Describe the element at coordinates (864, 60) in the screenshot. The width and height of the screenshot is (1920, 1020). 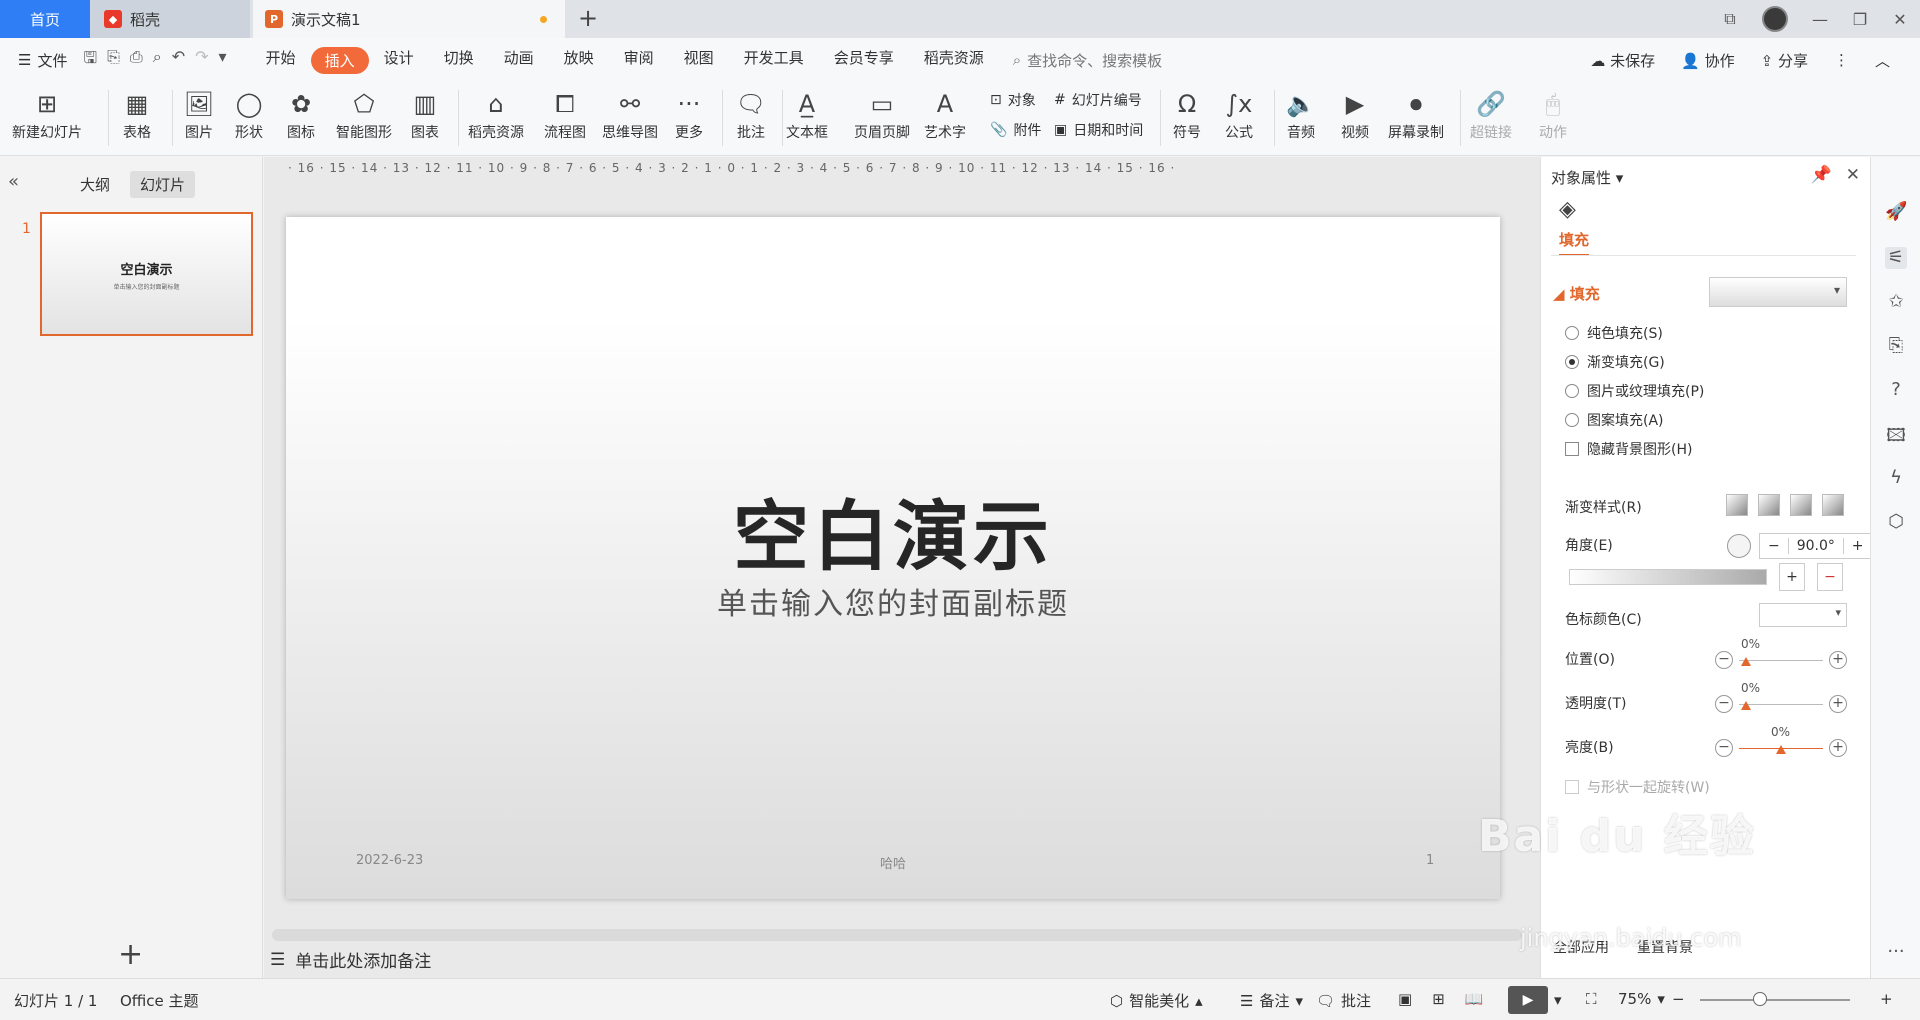
I see `menu-member: 会员专享` at that location.